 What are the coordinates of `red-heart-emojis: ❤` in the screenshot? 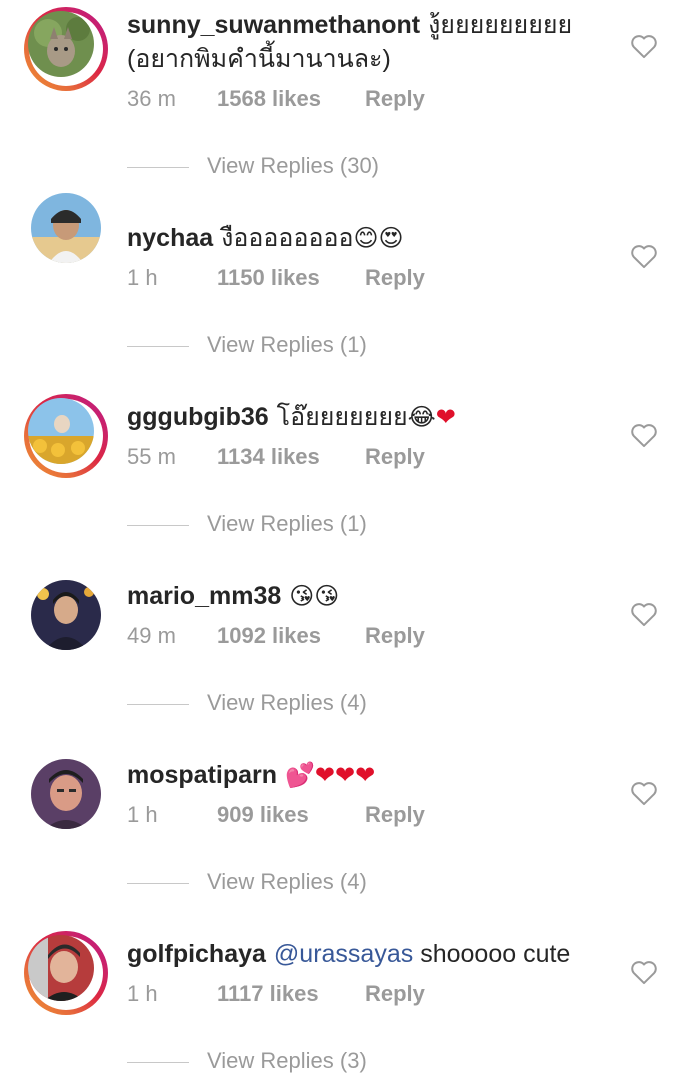 It's located at (445, 417).